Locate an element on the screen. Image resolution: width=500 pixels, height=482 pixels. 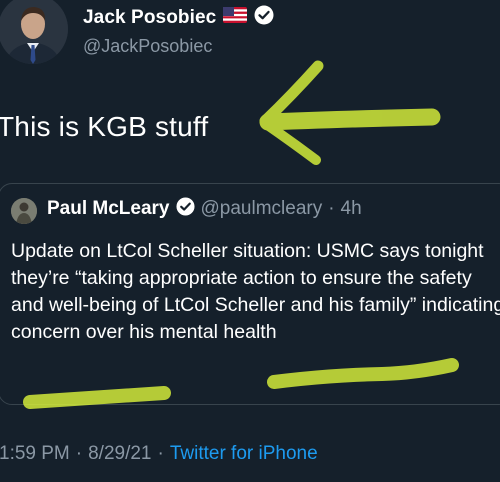
quoted-author-avatar is located at coordinates (24, 211).